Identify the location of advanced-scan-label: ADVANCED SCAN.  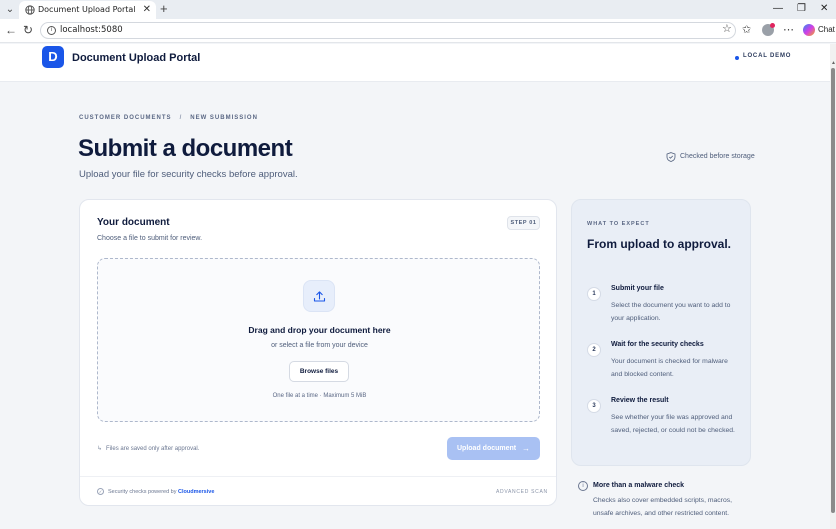
(522, 492).